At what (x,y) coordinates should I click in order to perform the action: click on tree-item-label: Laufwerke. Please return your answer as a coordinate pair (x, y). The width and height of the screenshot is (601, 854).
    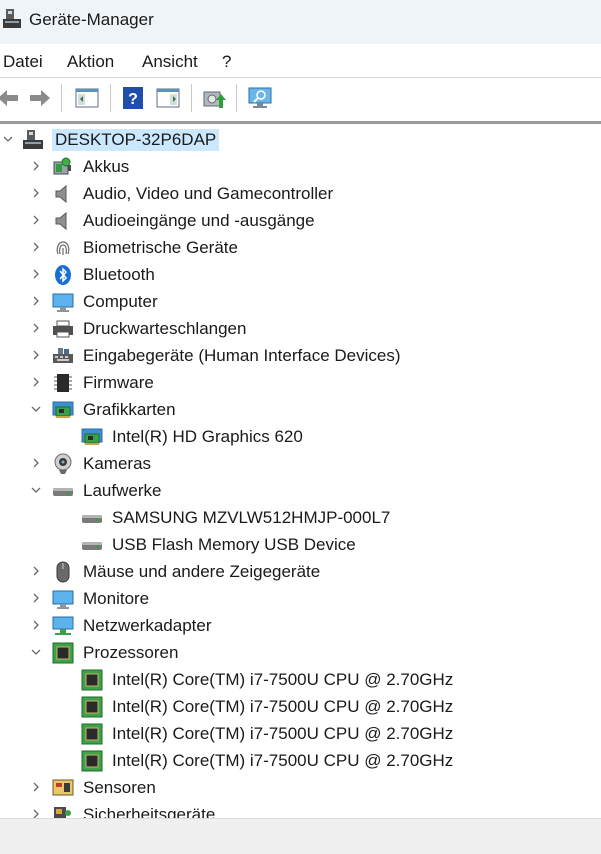
    Looking at the image, I should click on (122, 490).